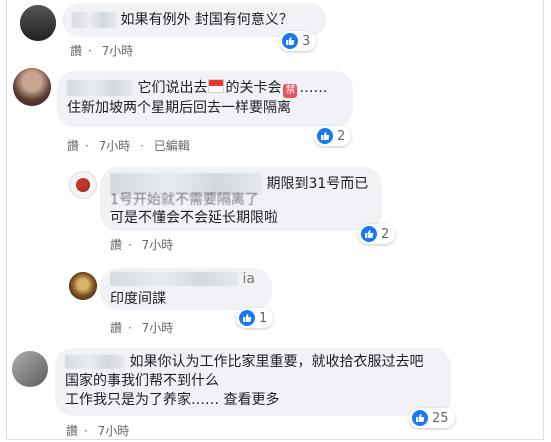  I want to click on flag-icon, so click(216, 86).